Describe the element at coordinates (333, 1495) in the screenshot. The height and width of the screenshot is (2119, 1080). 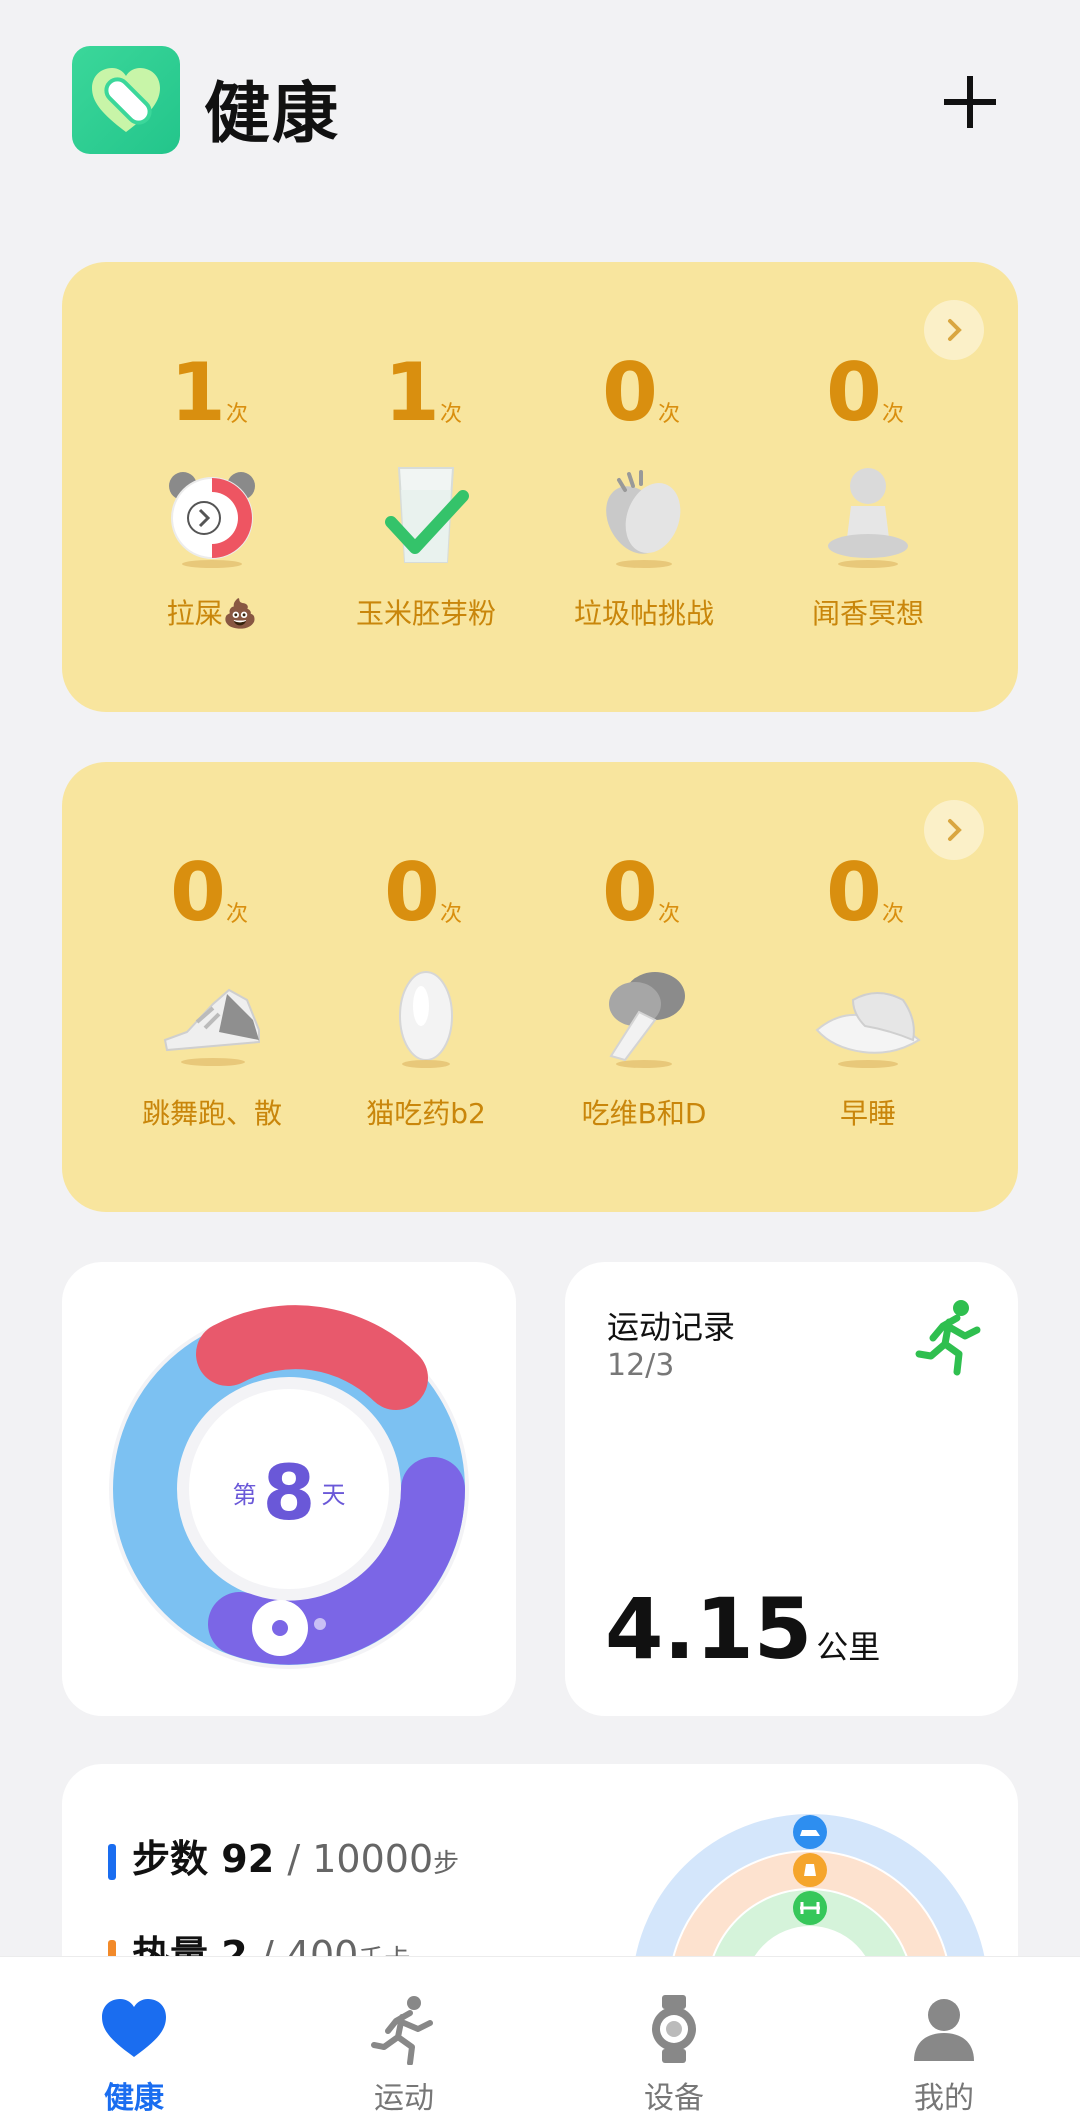
I see `cycle-suffix: 天` at that location.